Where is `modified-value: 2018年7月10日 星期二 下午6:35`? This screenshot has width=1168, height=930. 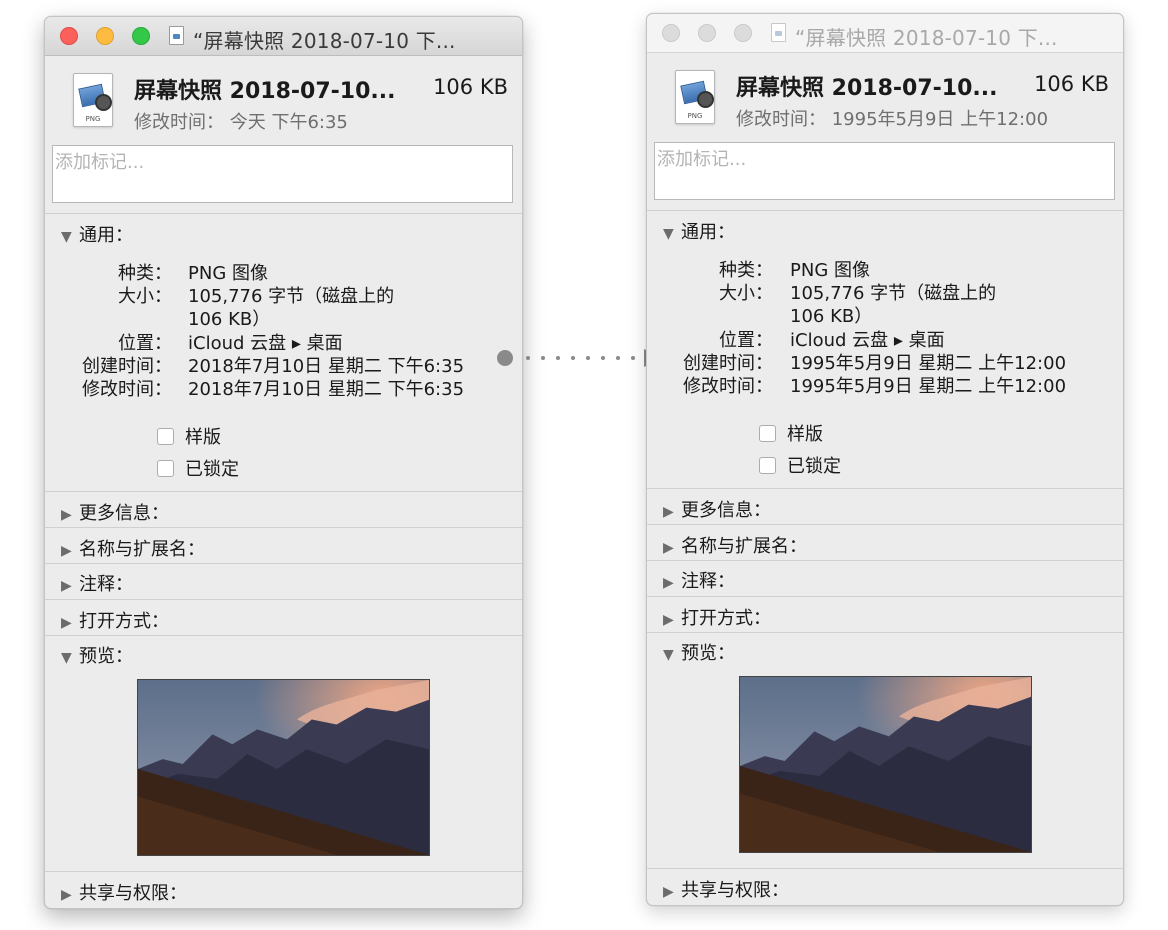 modified-value: 2018年7月10日 星期二 下午6:35 is located at coordinates (326, 389).